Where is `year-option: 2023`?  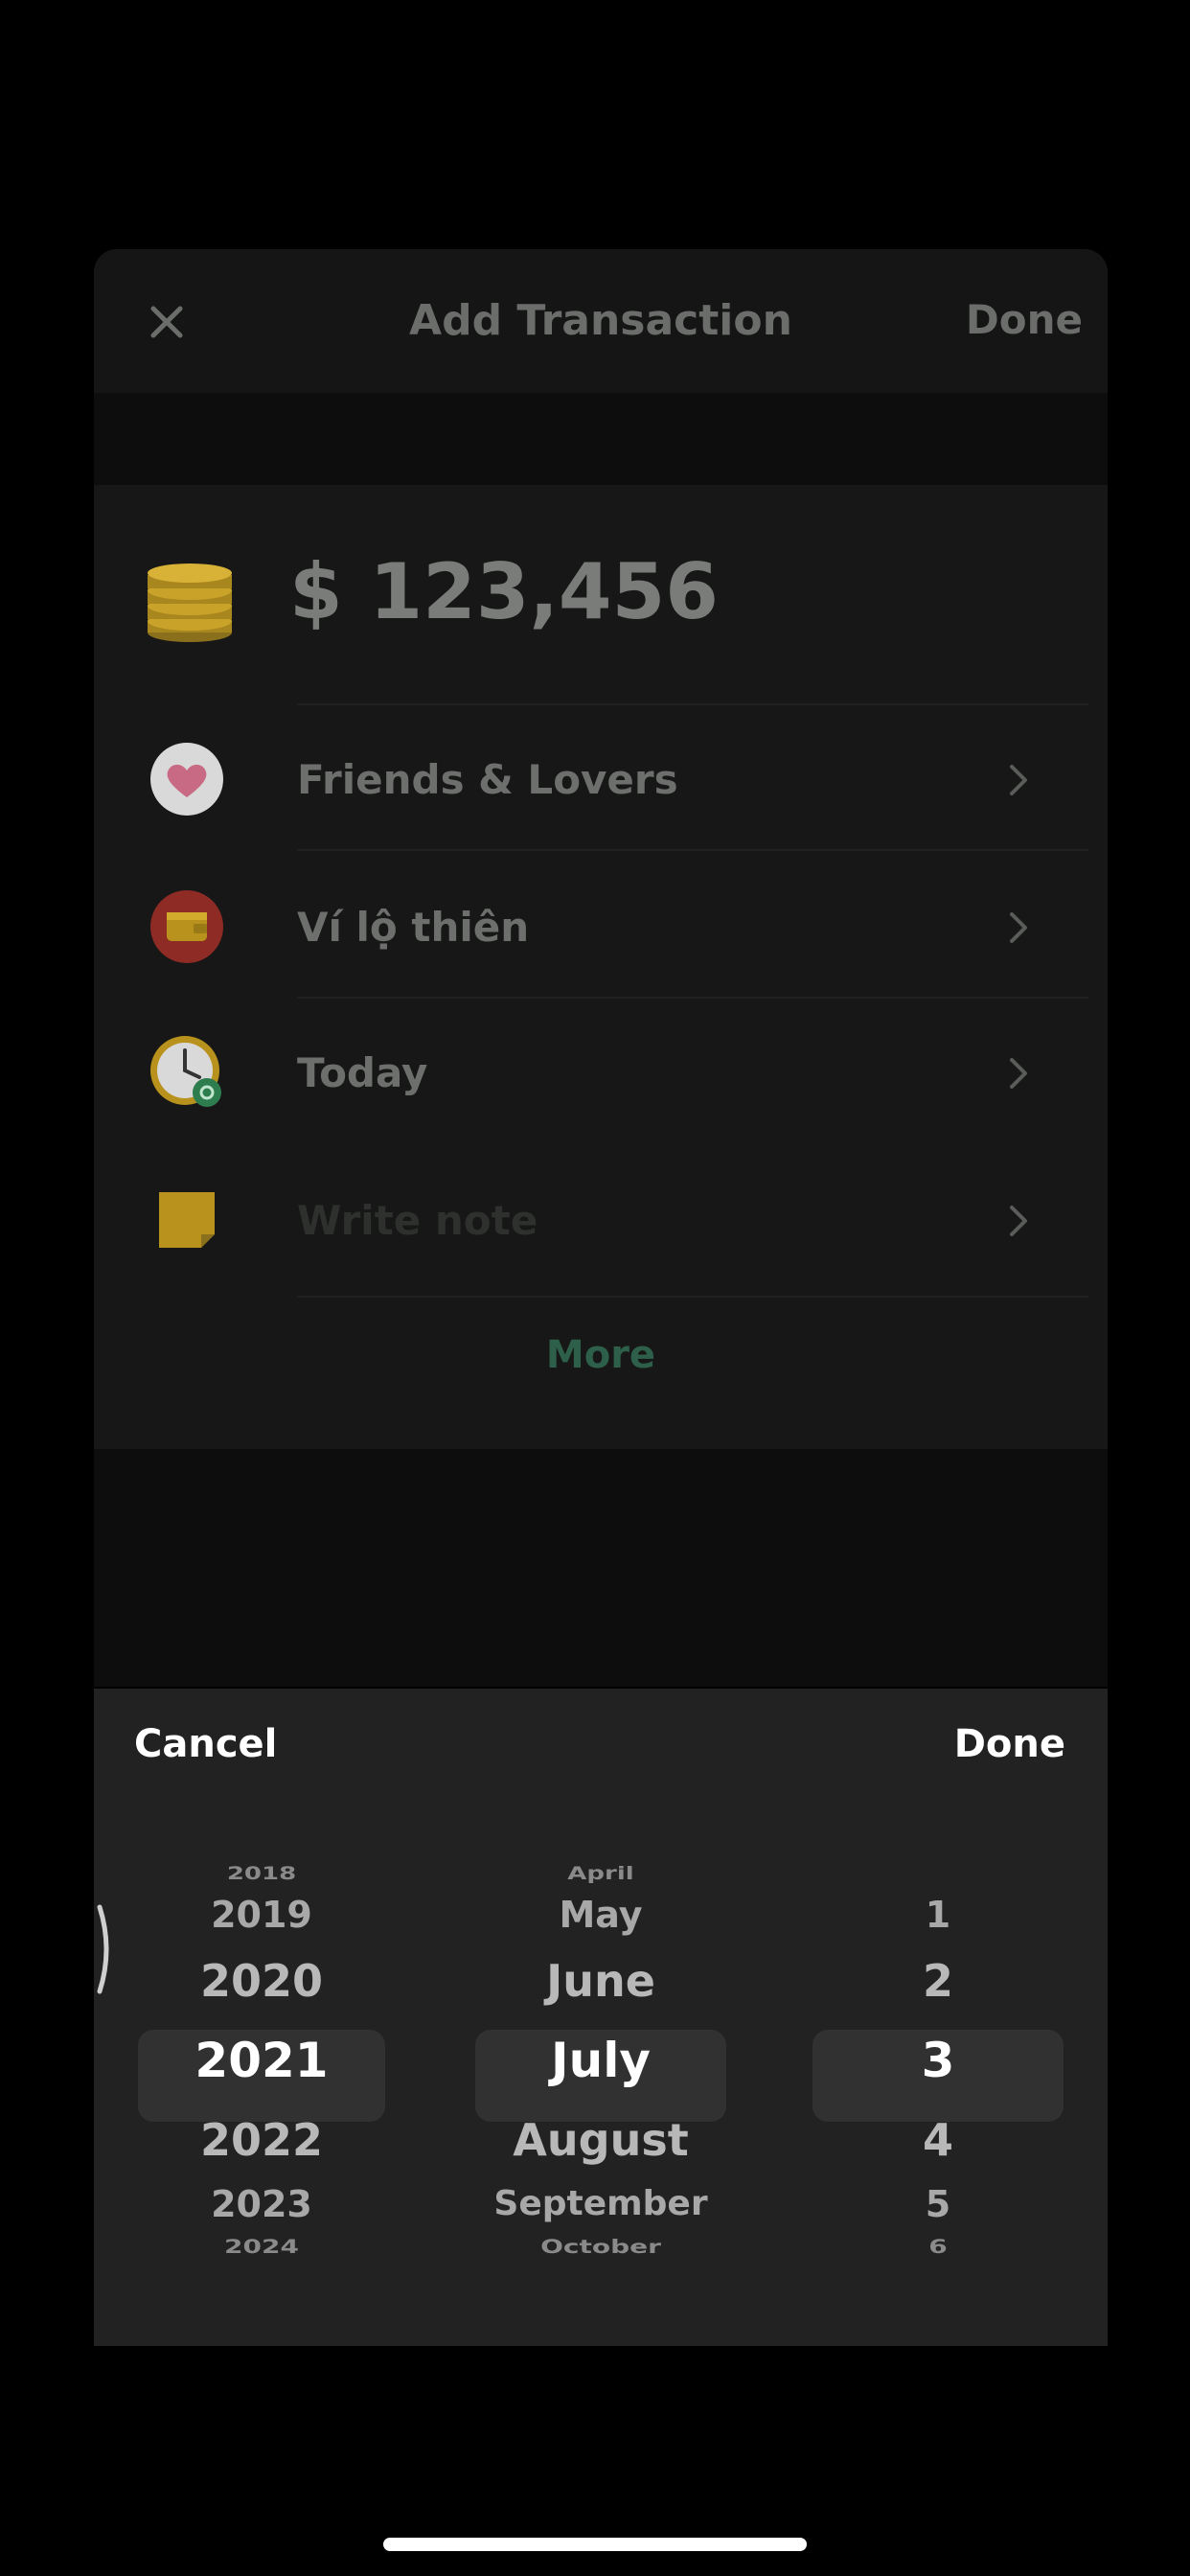 year-option: 2023 is located at coordinates (262, 2205).